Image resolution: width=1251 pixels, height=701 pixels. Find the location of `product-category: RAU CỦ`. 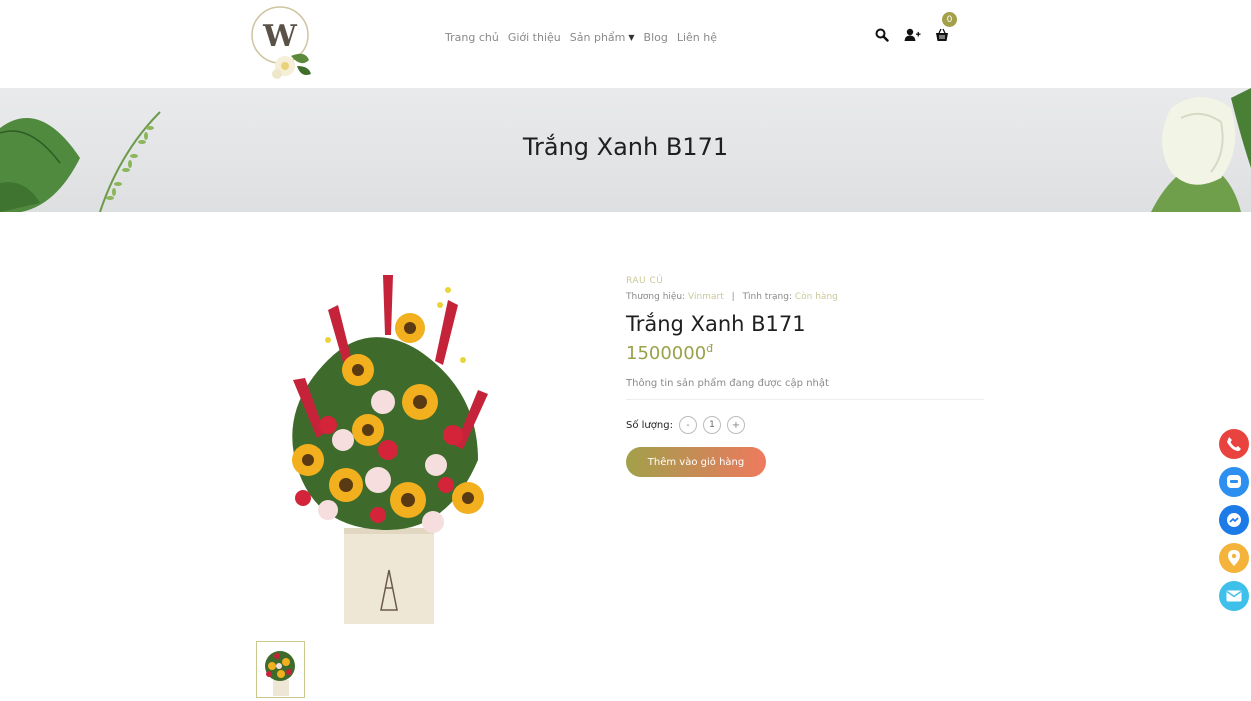

product-category: RAU CỦ is located at coordinates (806, 281).